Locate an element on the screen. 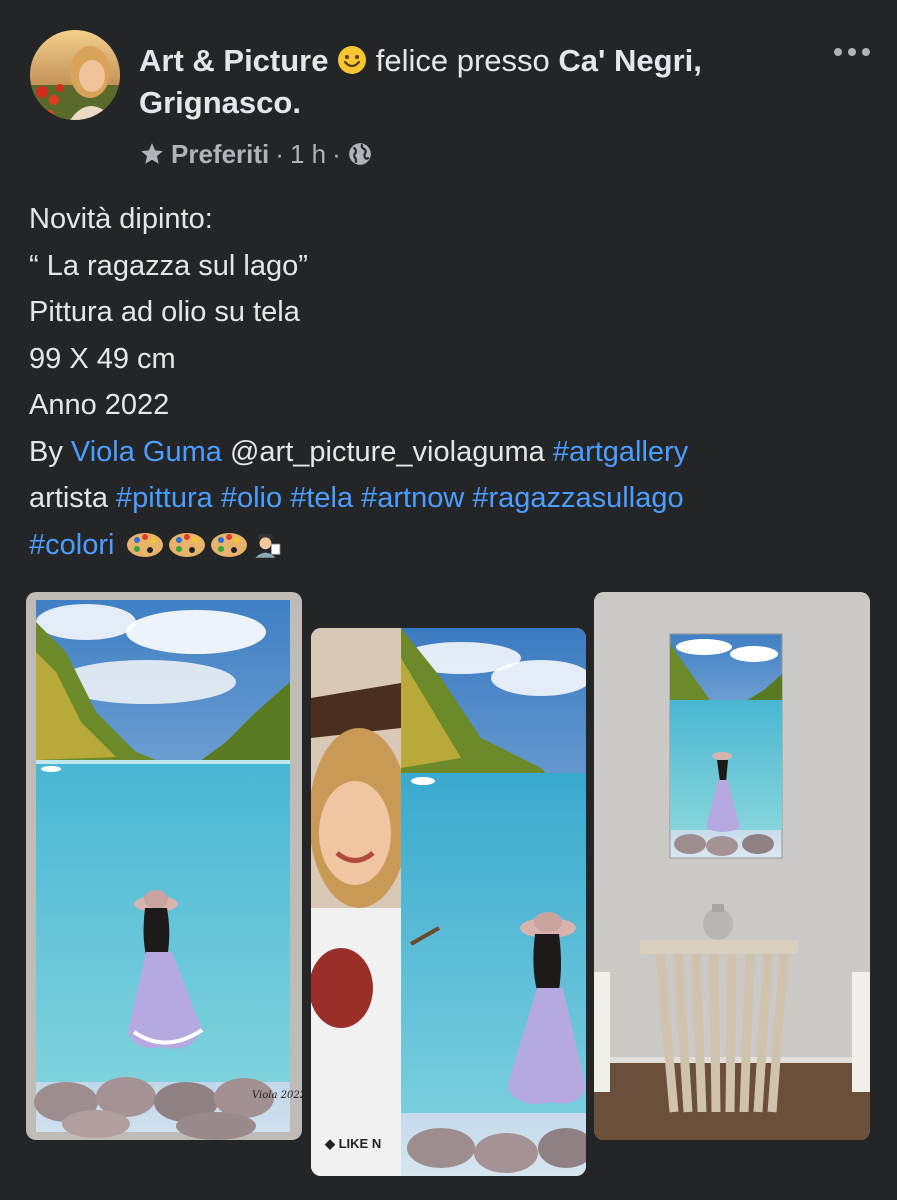 The image size is (897, 1200). photo-wall-display is located at coordinates (732, 866).